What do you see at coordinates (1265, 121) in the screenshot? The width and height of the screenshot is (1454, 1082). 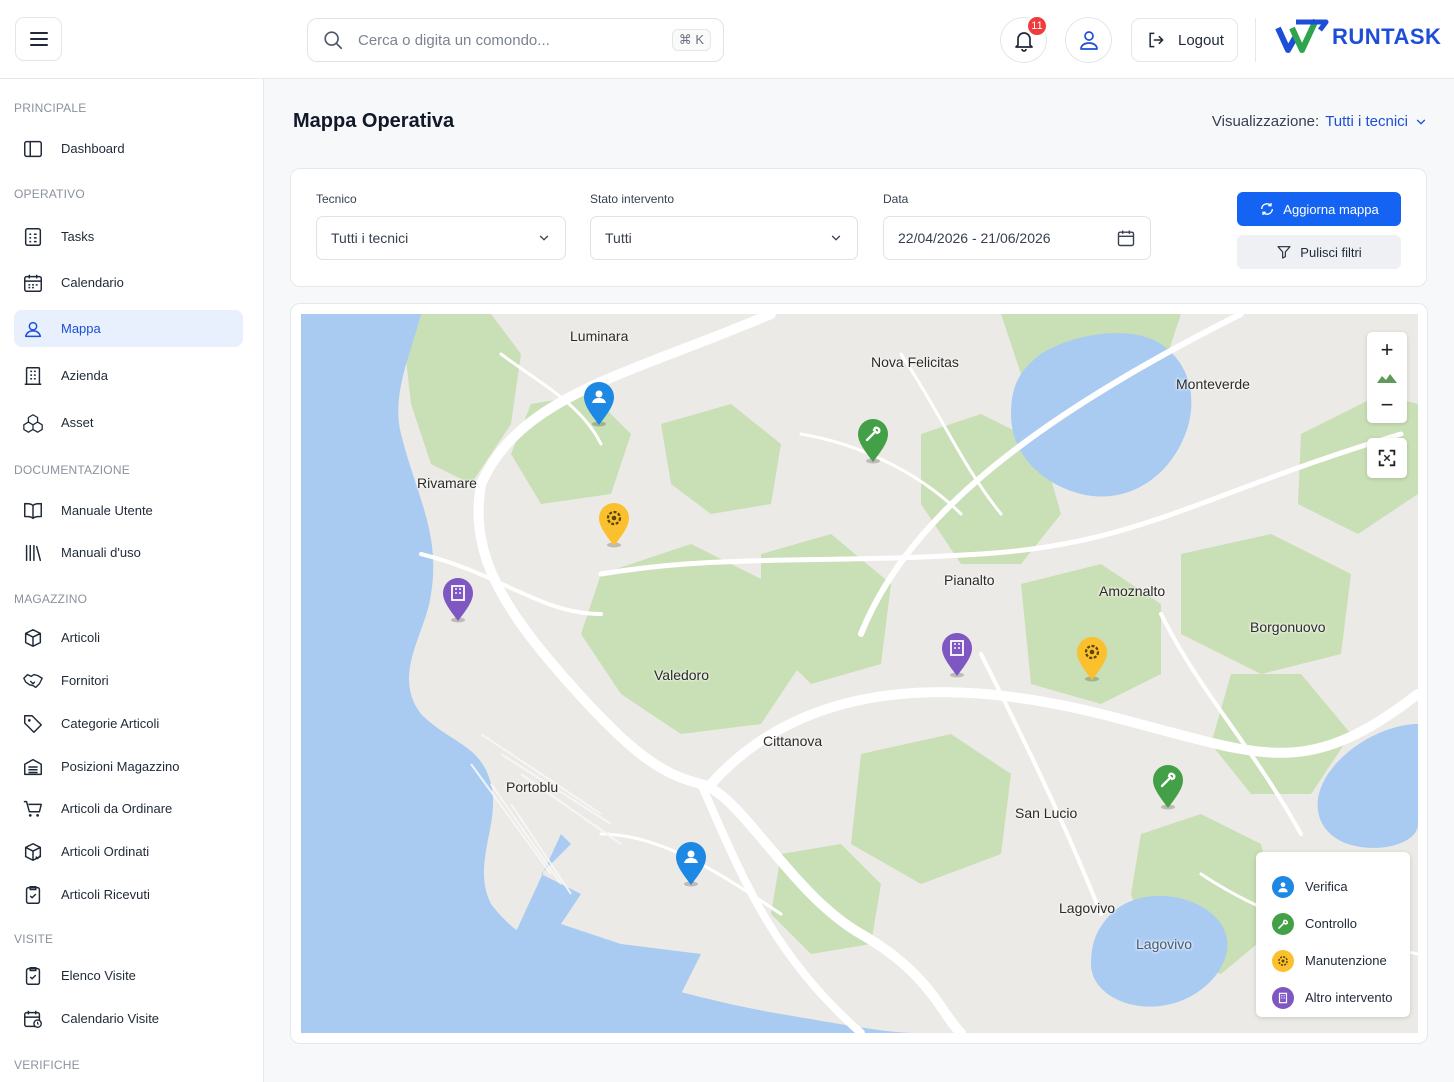 I see `view-selector-label: Visualizzazione:` at bounding box center [1265, 121].